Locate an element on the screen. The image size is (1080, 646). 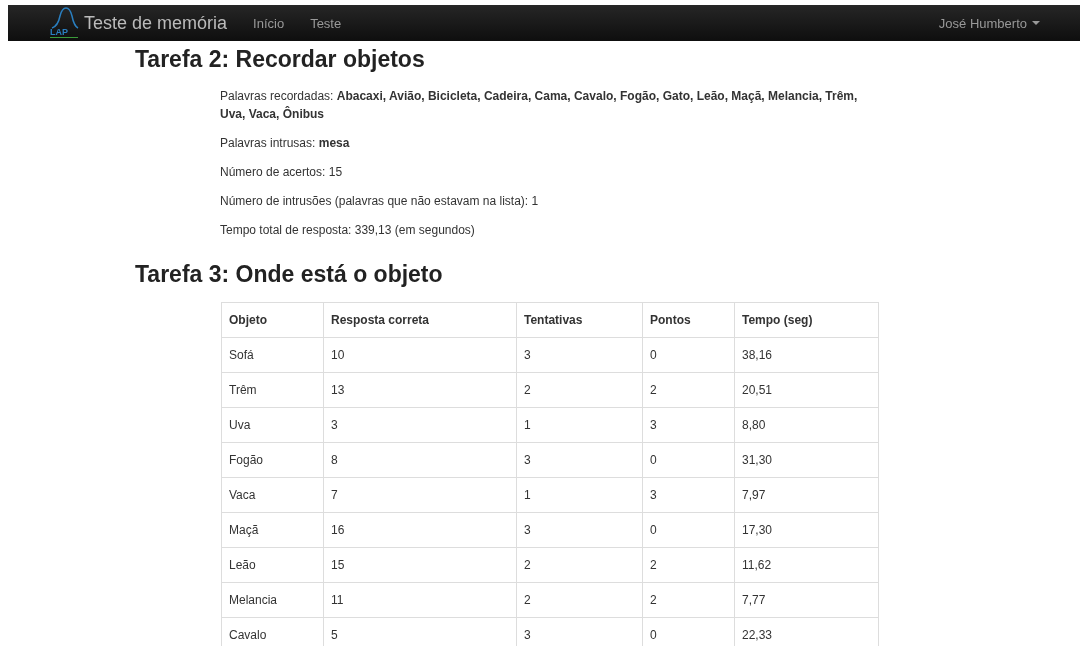
nav-link: Início is located at coordinates (269, 23).